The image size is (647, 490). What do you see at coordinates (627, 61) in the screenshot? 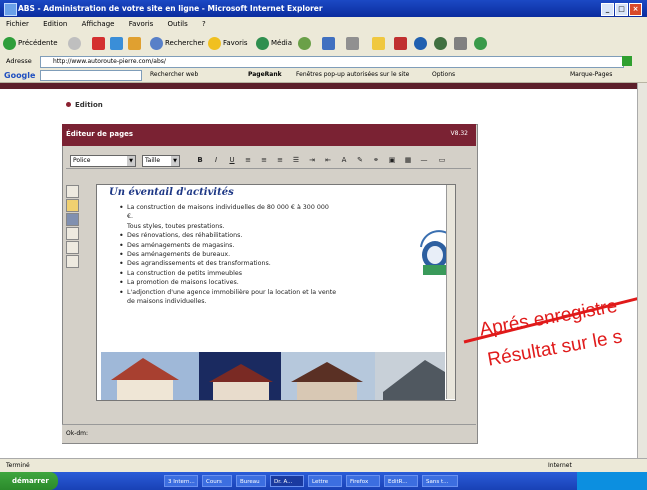
I see `go-icon` at bounding box center [627, 61].